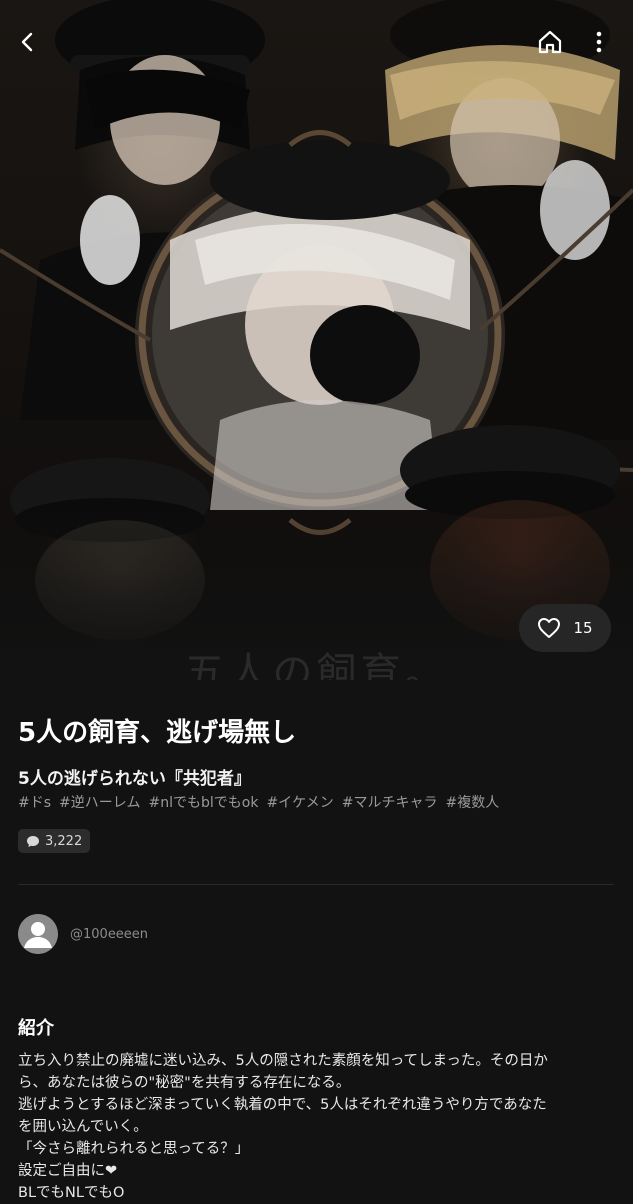 Image resolution: width=633 pixels, height=1204 pixels. What do you see at coordinates (83, 1127) in the screenshot?
I see `intro-line: を囲い込んでいく。` at bounding box center [83, 1127].